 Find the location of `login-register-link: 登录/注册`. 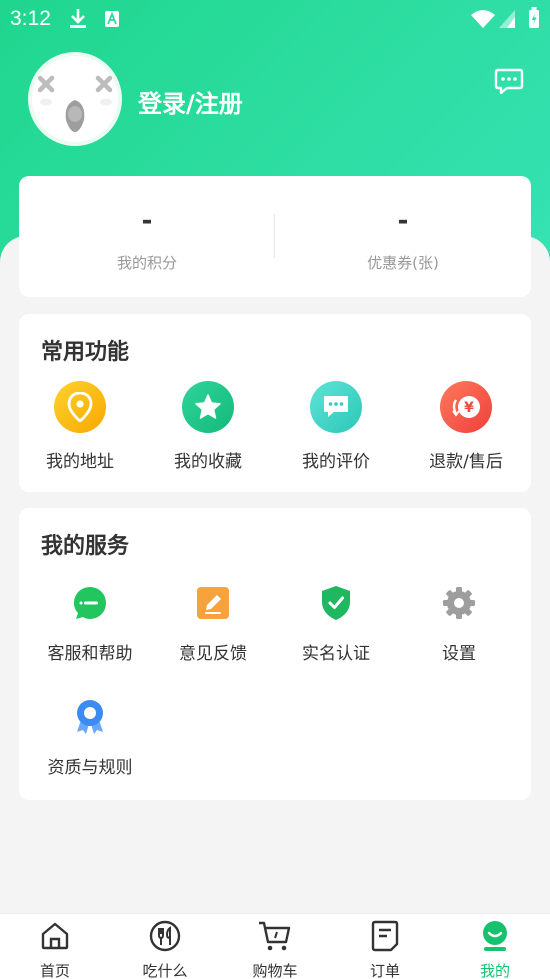

login-register-link: 登录/注册 is located at coordinates (190, 101).